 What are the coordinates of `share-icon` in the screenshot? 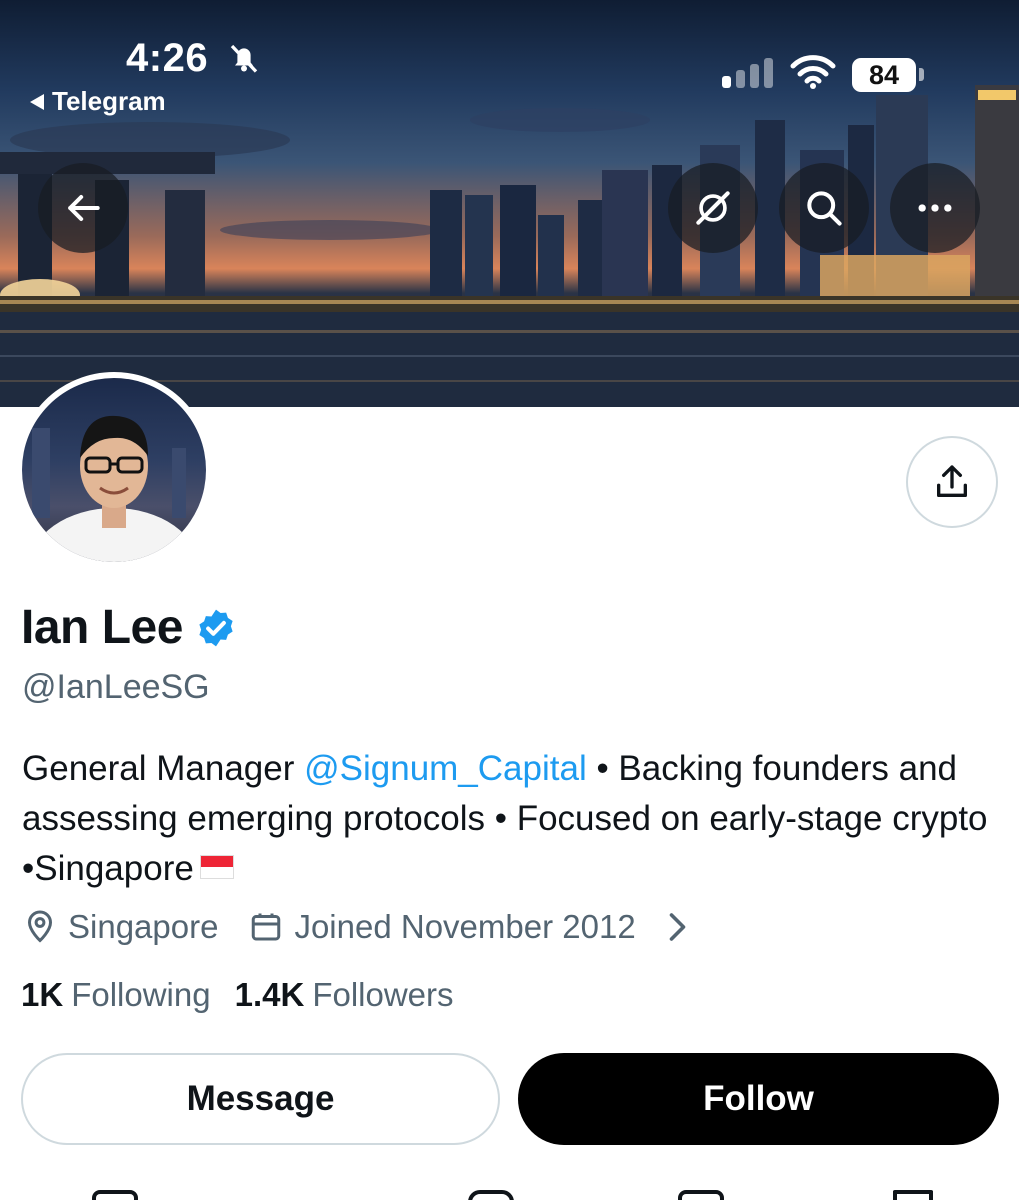 It's located at (952, 481).